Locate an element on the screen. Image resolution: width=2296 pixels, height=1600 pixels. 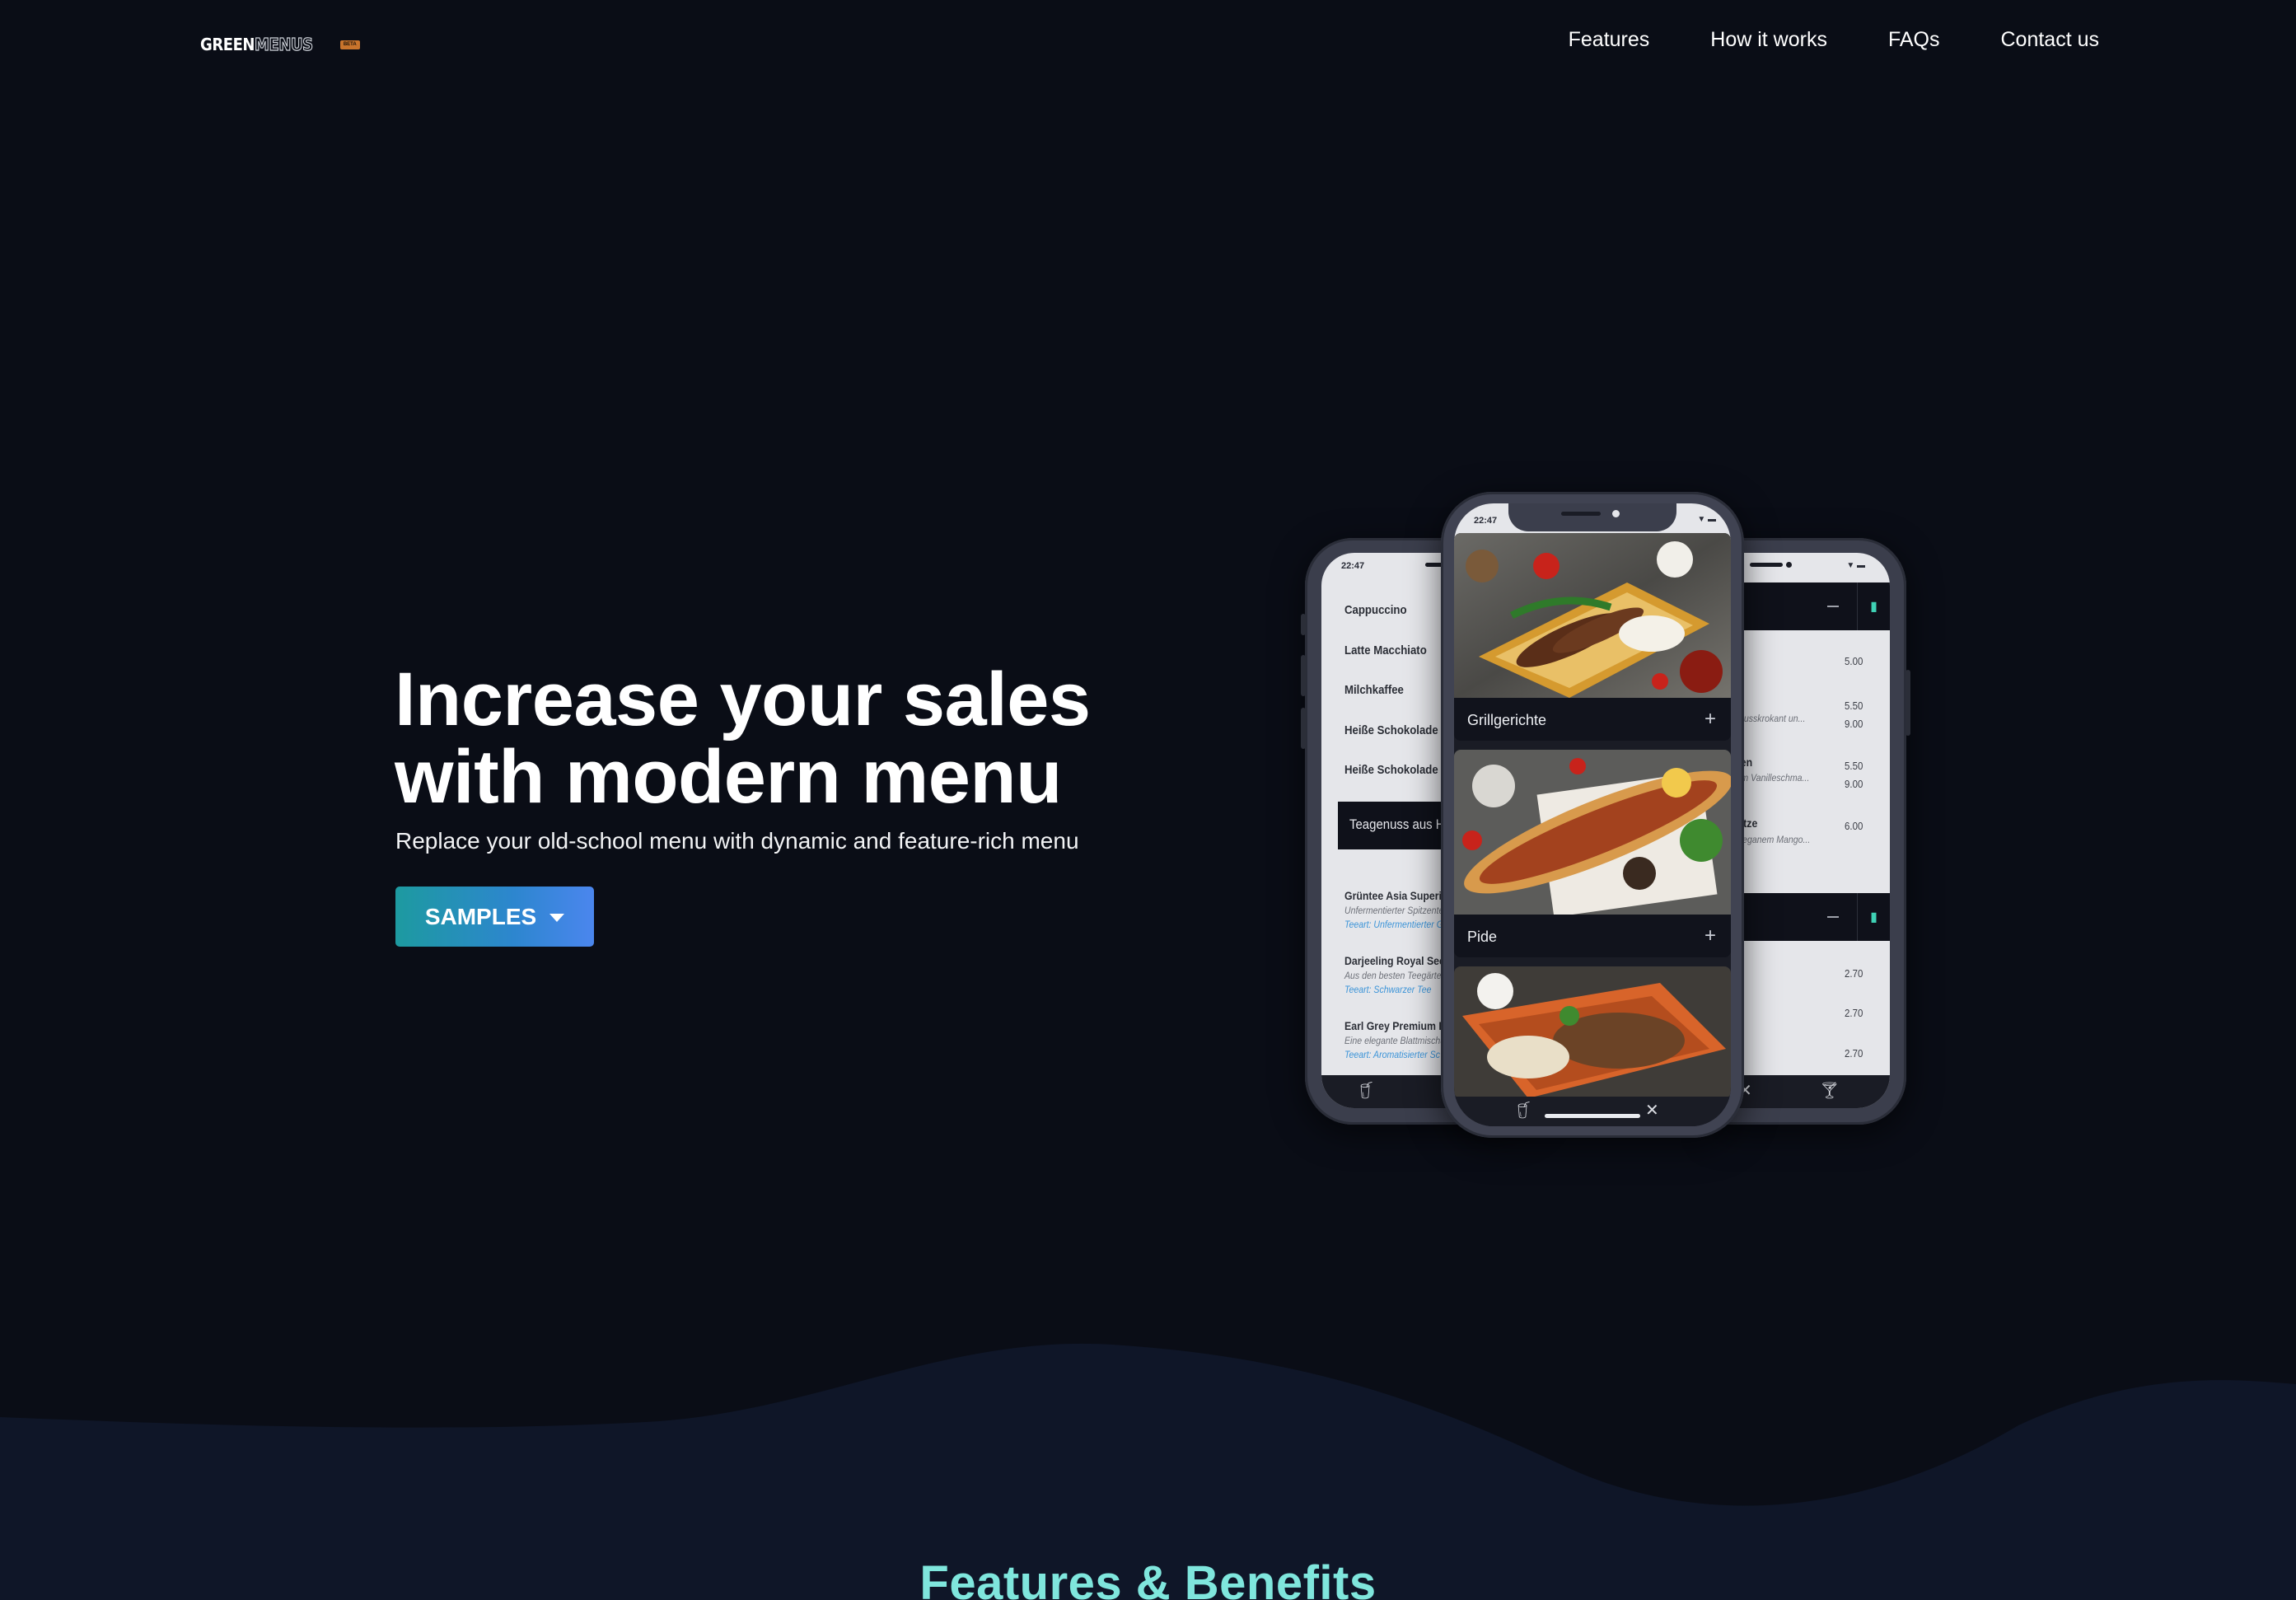
samples-dropdown-button: SAMPLES is located at coordinates (495, 917).